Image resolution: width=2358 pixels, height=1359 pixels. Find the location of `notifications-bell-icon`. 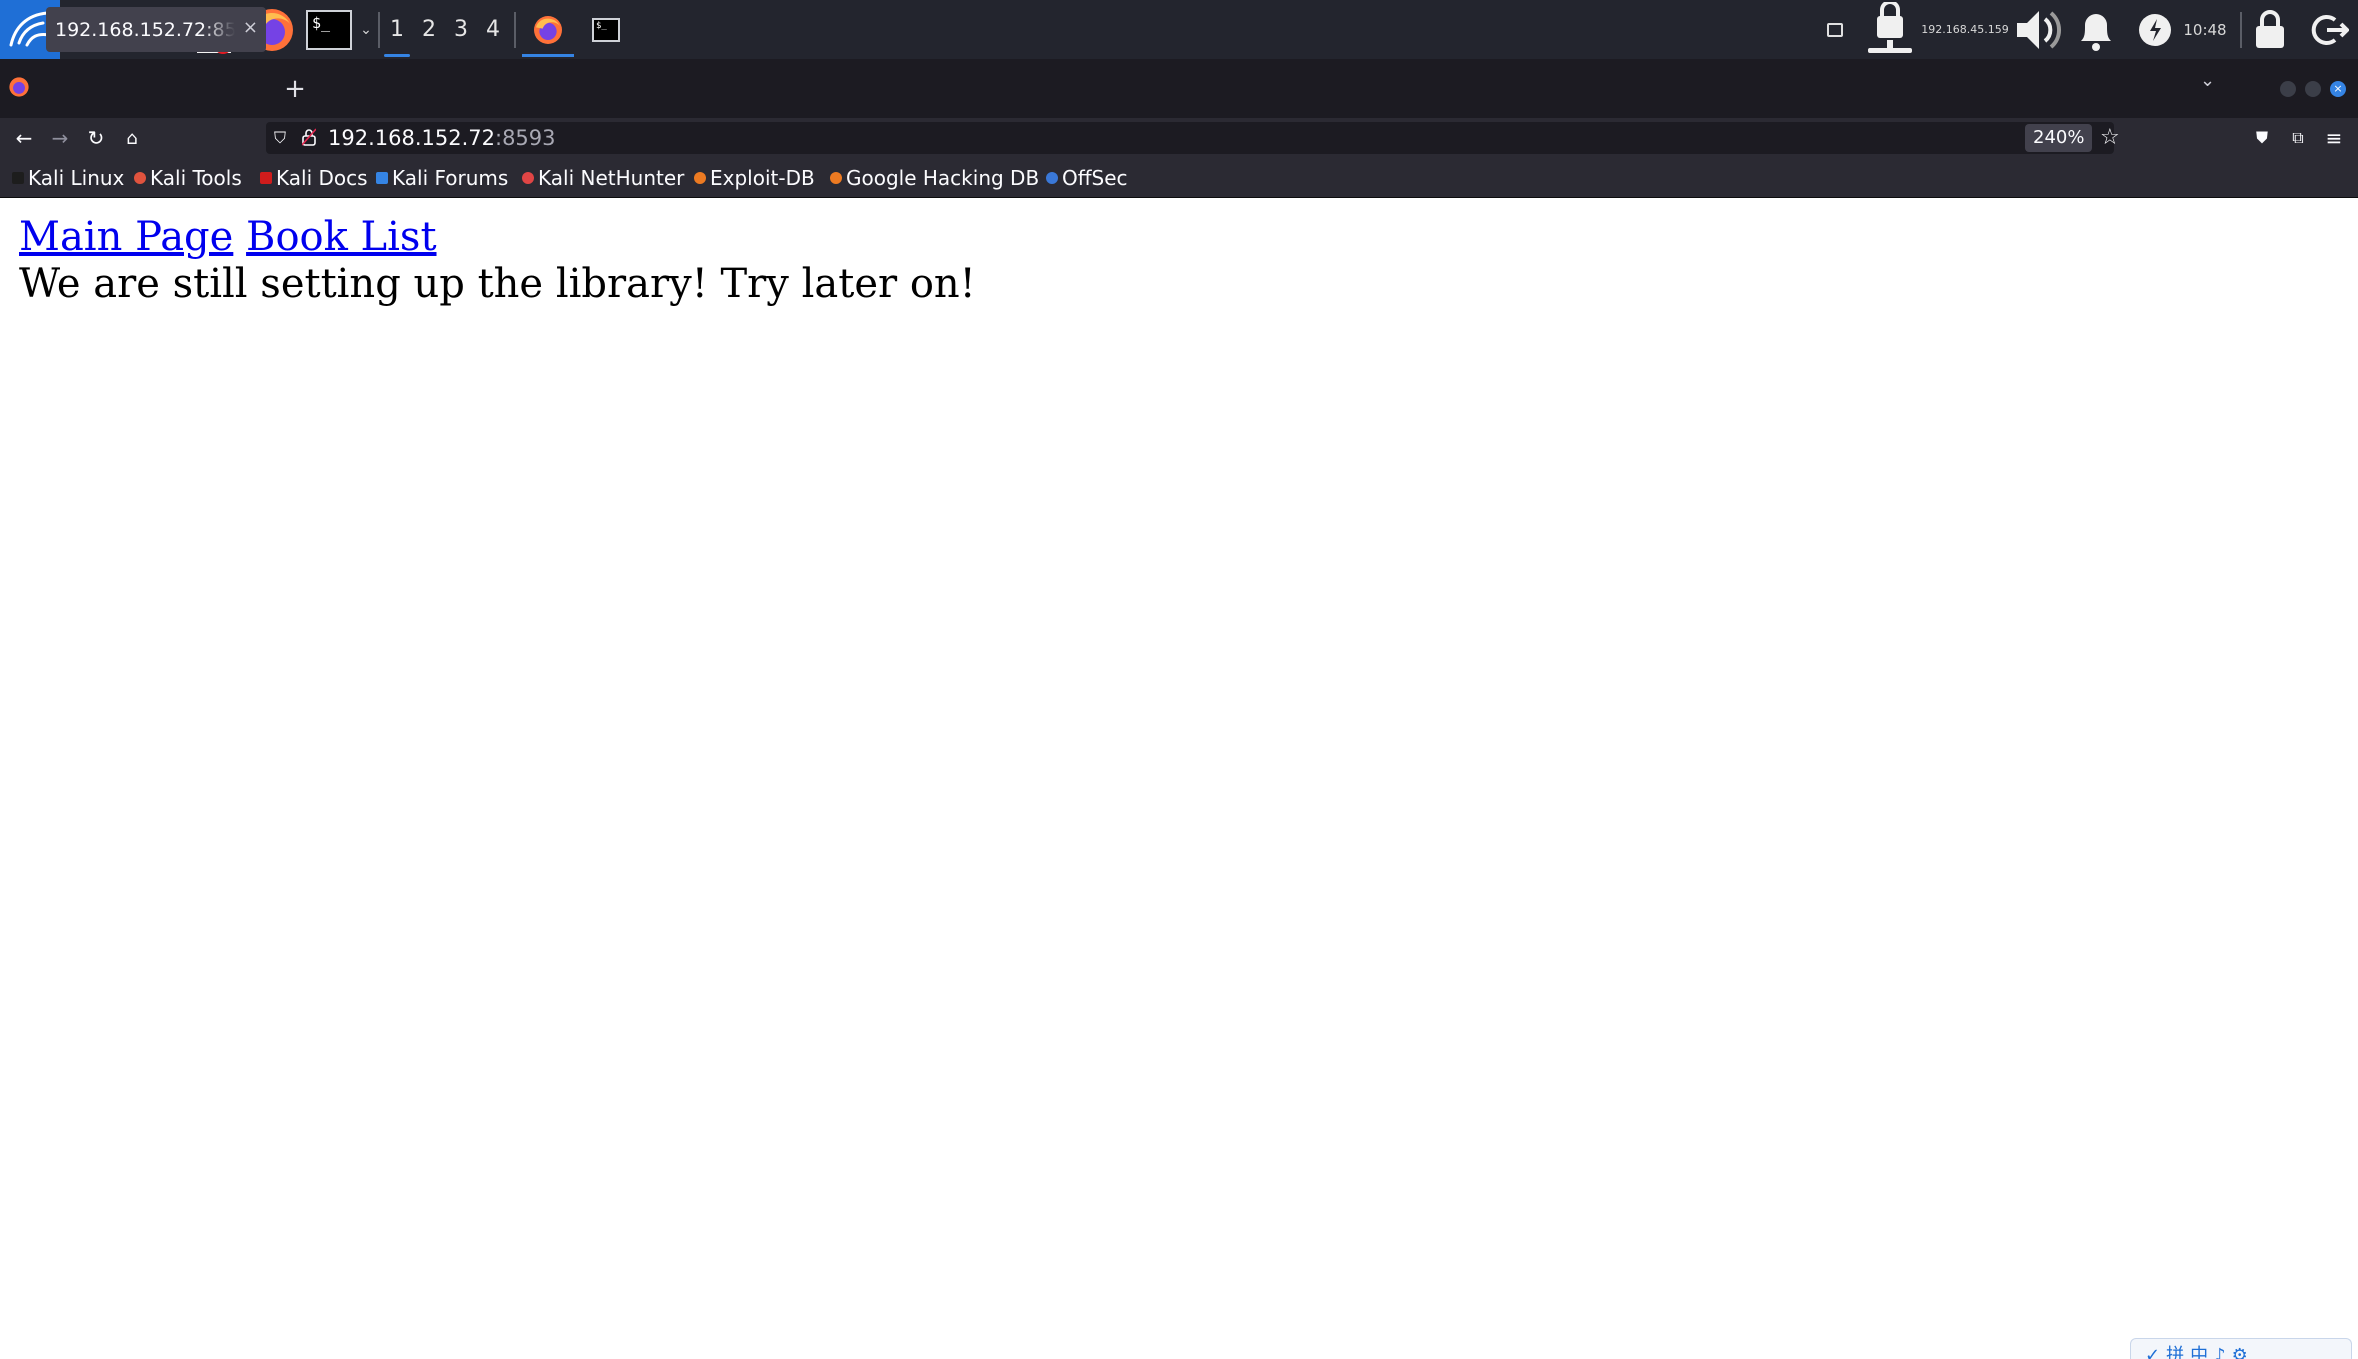

notifications-bell-icon is located at coordinates (2096, 29).